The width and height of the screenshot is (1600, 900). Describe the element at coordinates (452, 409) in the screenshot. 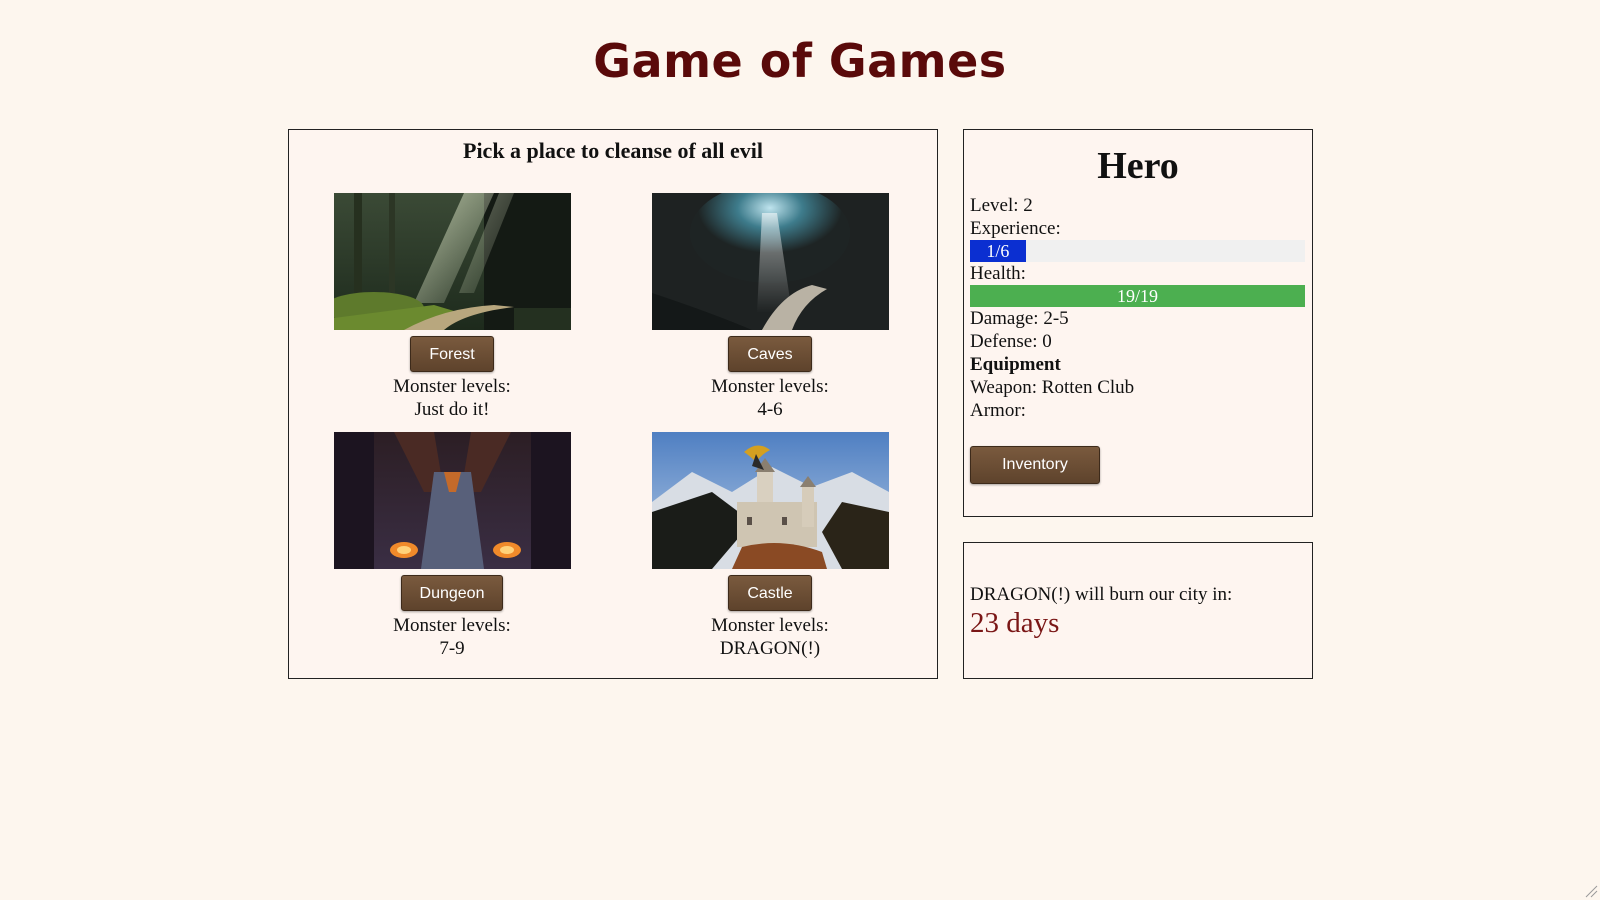

I see `monster-levels-value: Just do it!` at that location.